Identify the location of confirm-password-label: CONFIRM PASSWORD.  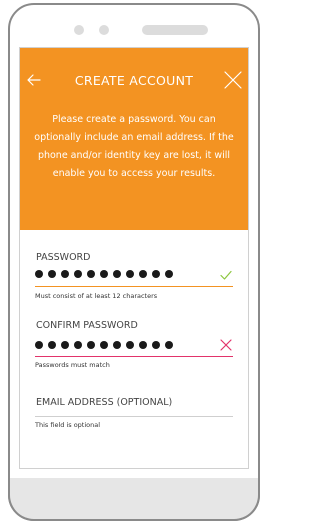
(87, 325).